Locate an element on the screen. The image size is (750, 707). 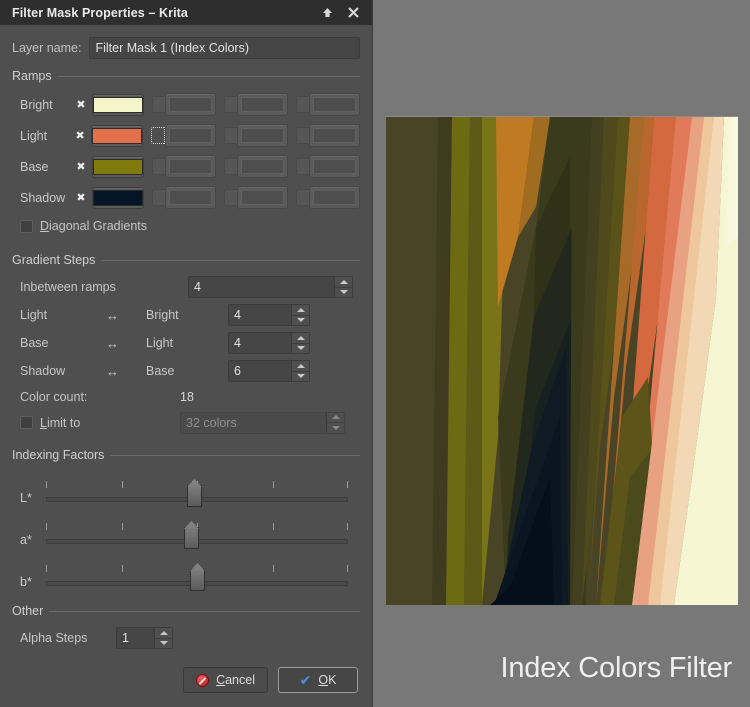
ramp-color-swatch-bright is located at coordinates (118, 104).